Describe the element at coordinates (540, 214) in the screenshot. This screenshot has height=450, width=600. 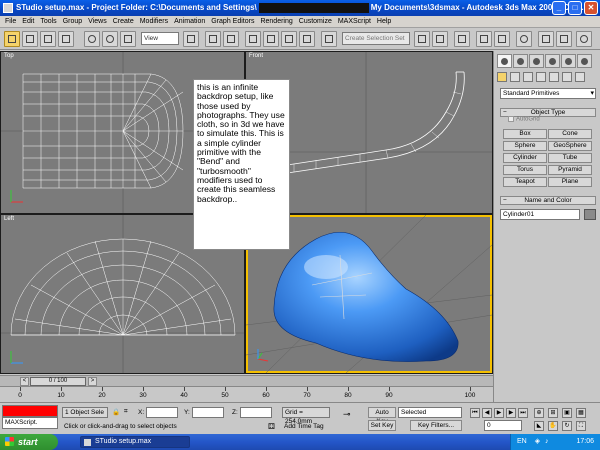
I see `object-name-field: Cylinder01` at that location.